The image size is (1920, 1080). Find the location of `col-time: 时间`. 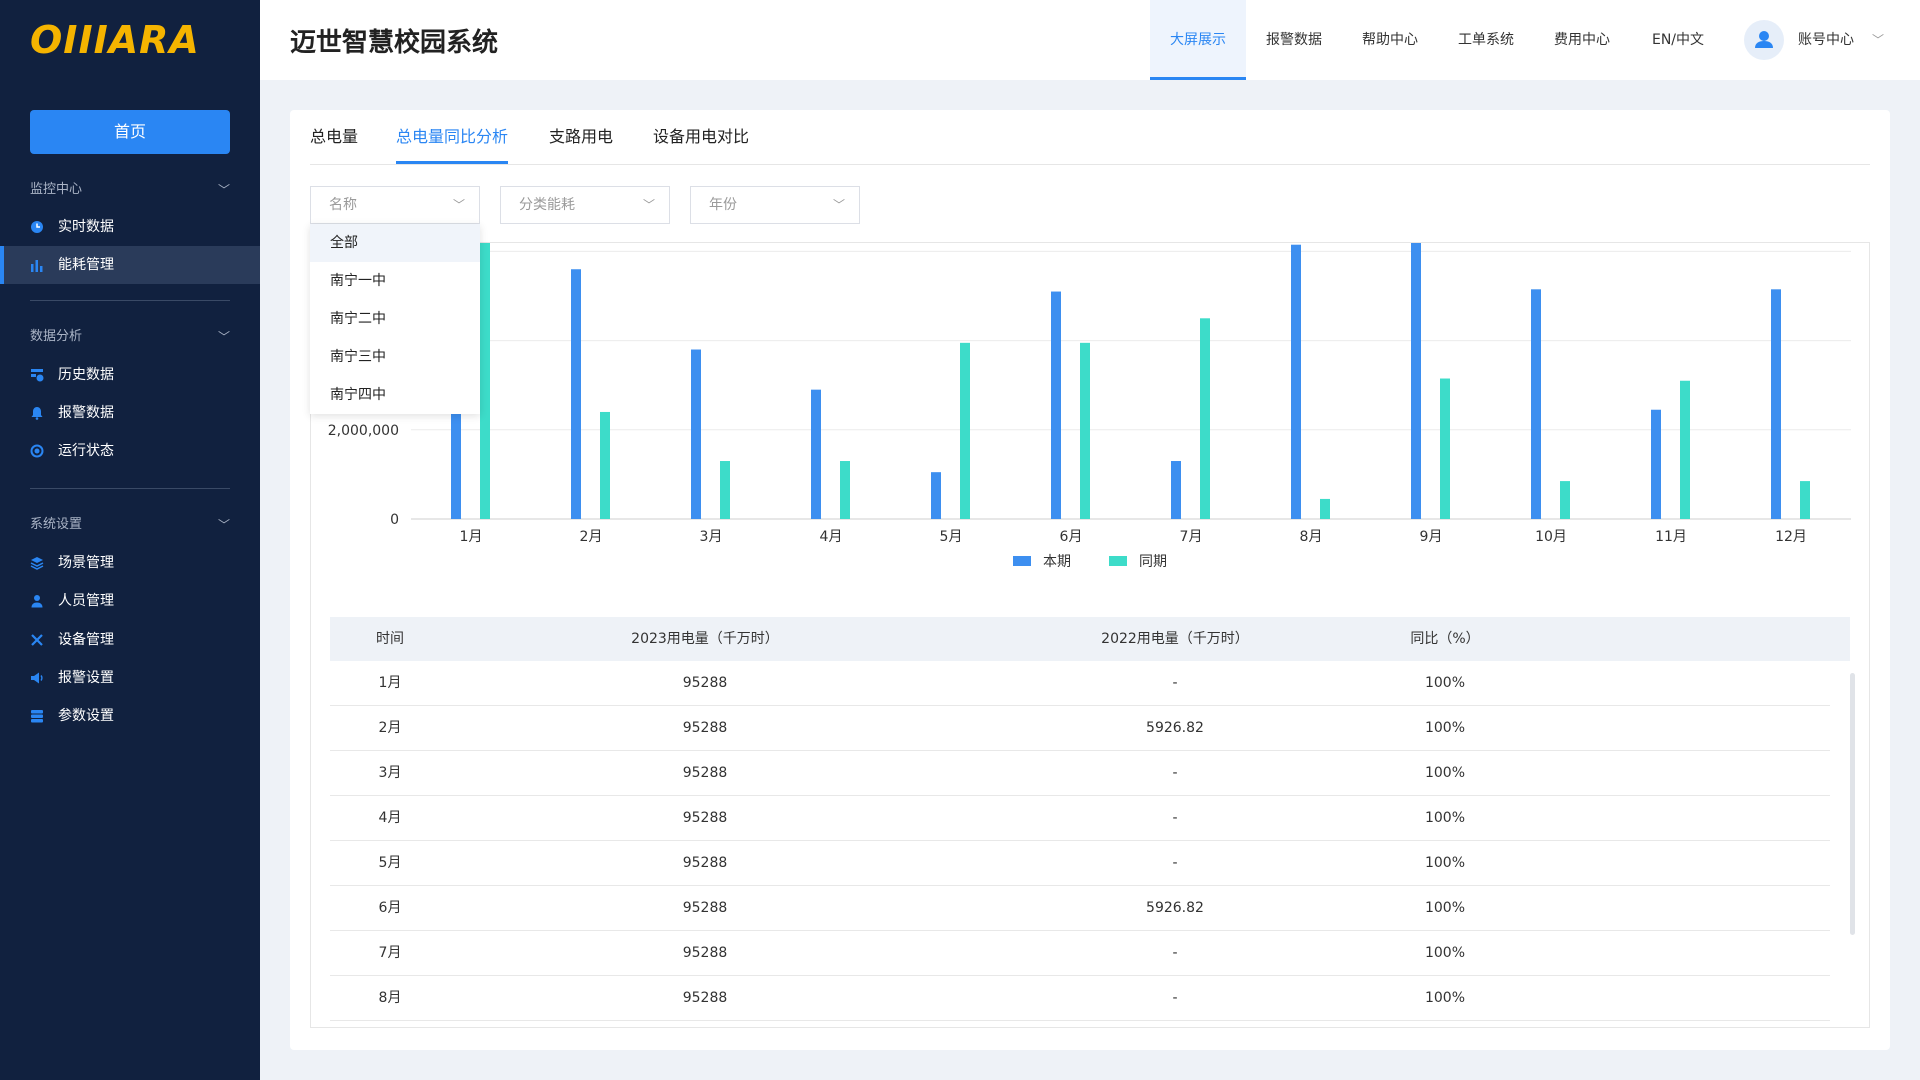

col-time: 时间 is located at coordinates (390, 639).